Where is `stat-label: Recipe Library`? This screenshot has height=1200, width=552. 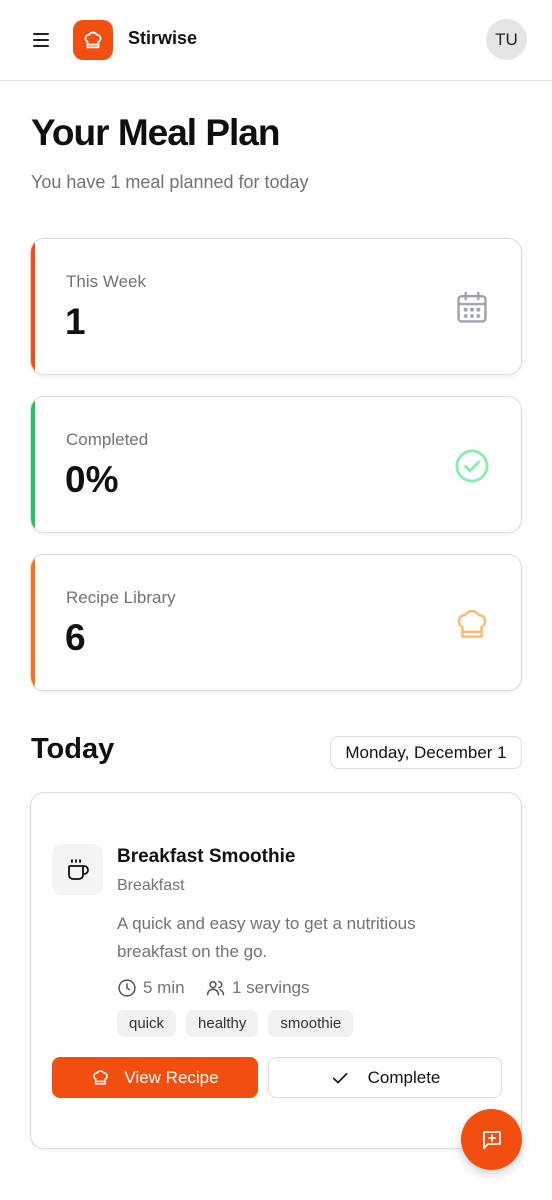
stat-label: Recipe Library is located at coordinates (121, 597).